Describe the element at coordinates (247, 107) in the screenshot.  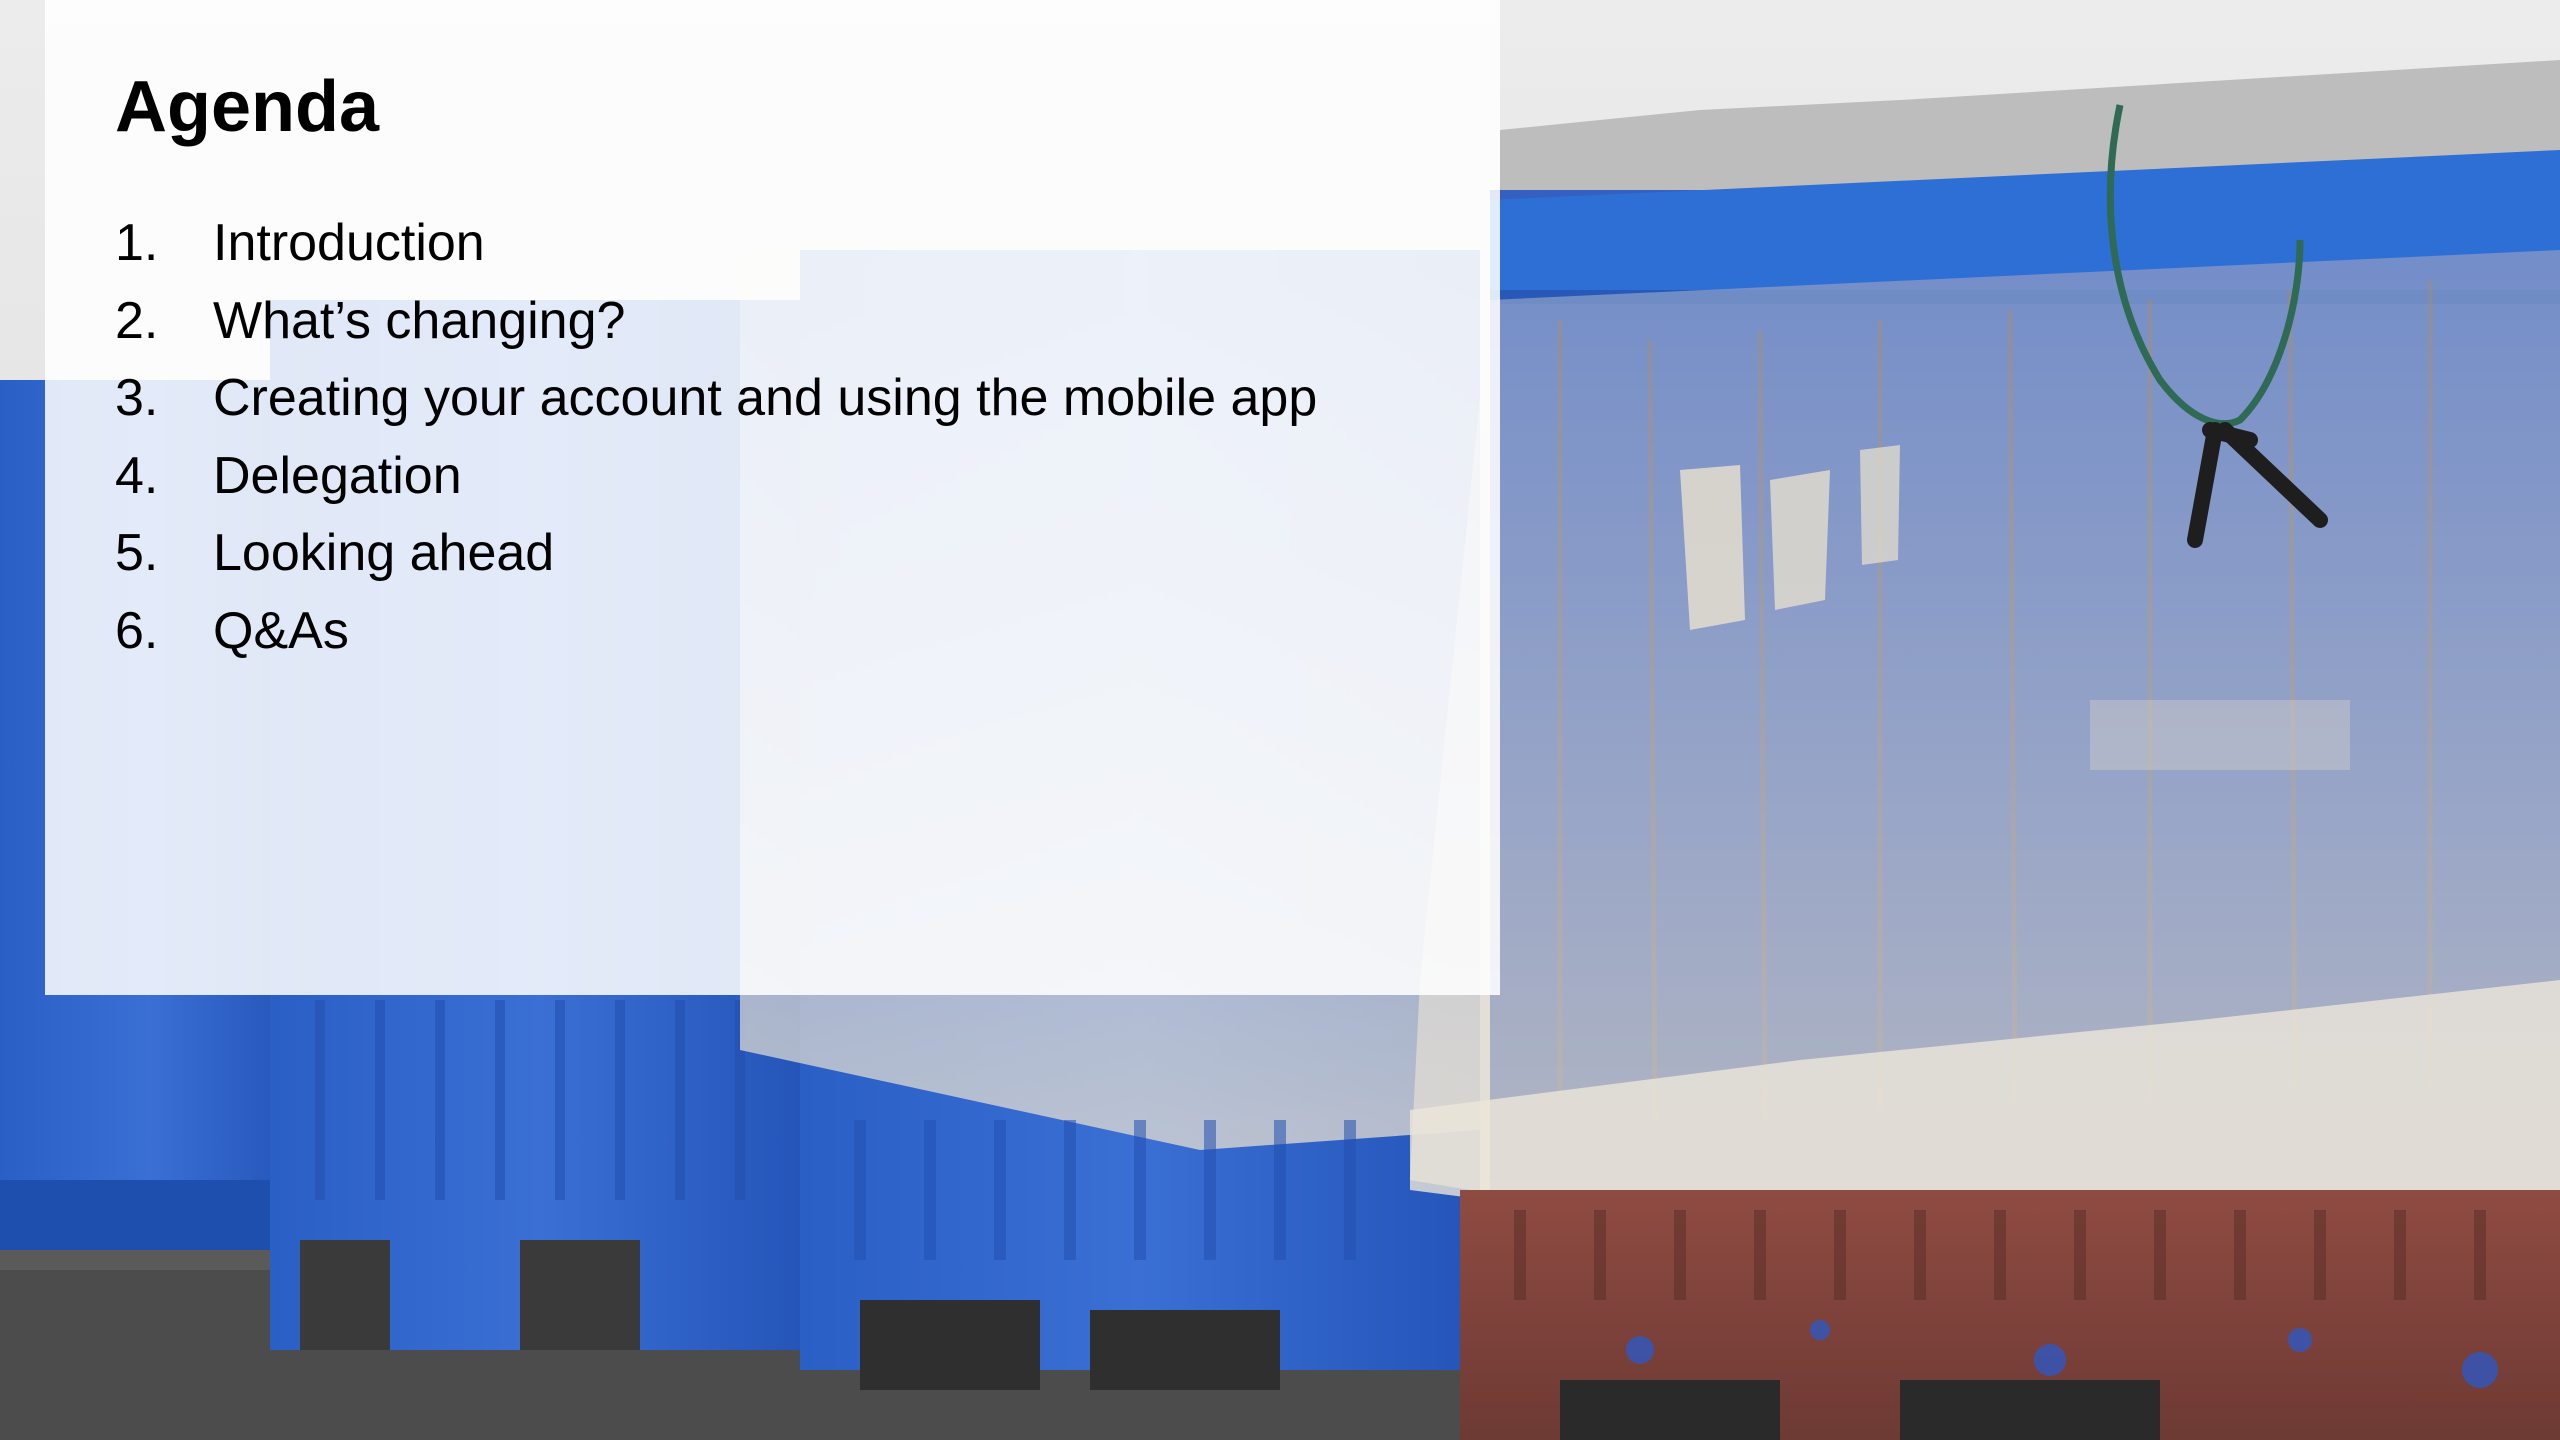
I see `slide-title: Agenda` at that location.